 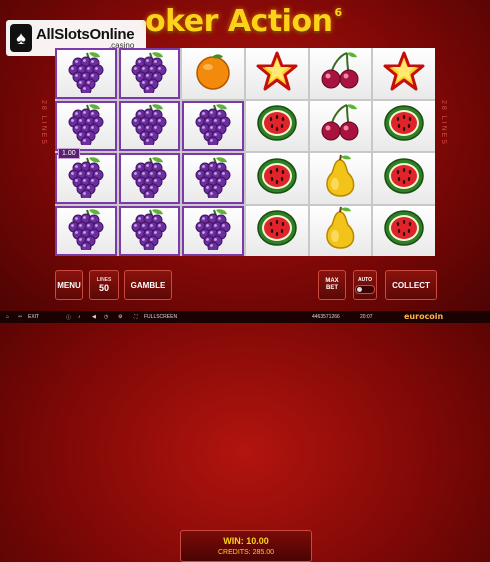 I want to click on auto-toggle: AUTO, so click(x=365, y=285).